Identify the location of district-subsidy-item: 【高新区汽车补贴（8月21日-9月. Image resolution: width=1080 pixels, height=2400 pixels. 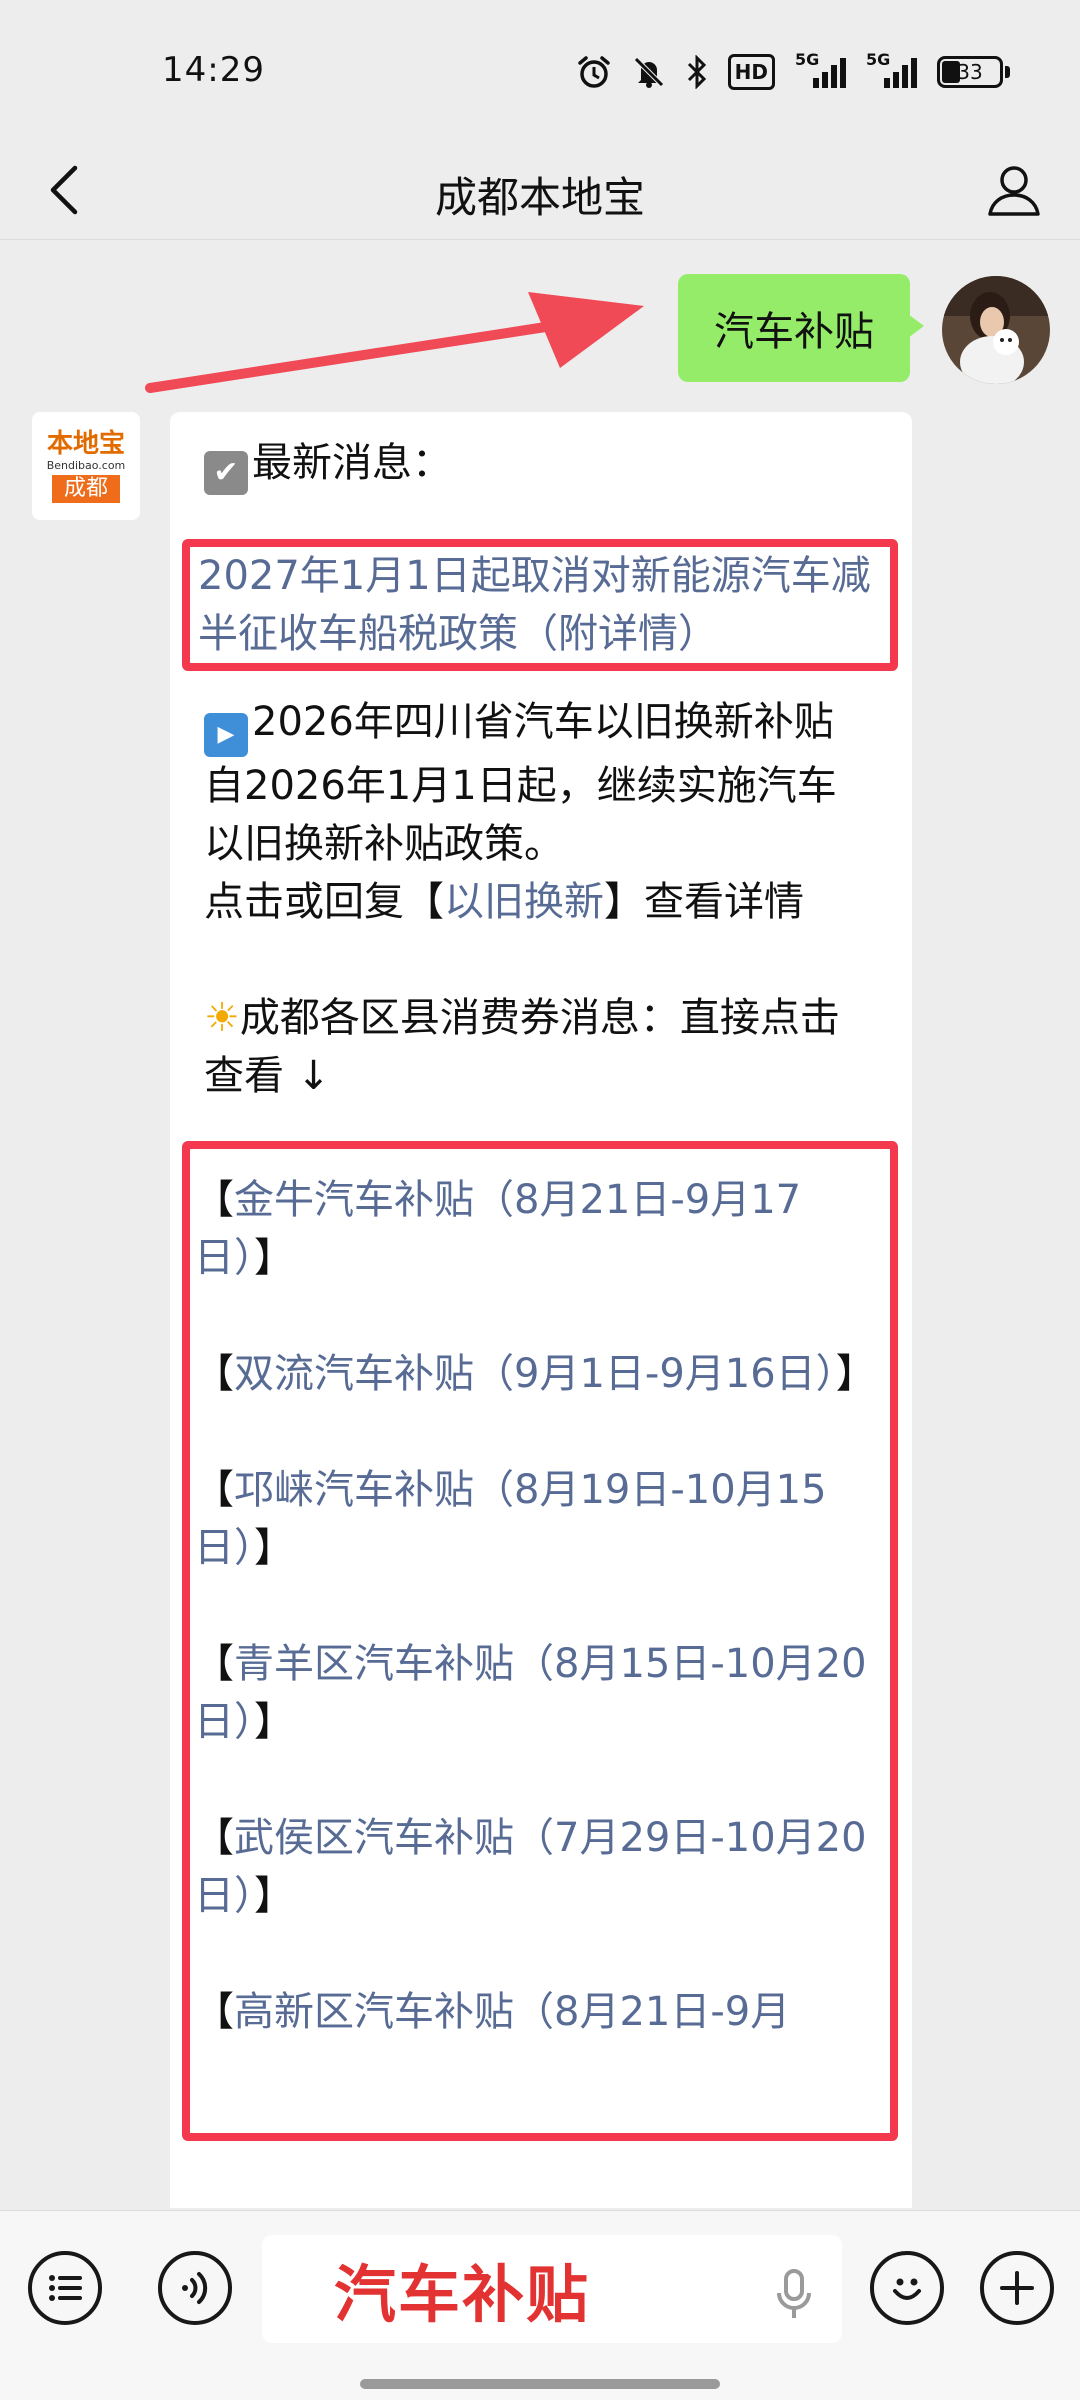
(538, 2012).